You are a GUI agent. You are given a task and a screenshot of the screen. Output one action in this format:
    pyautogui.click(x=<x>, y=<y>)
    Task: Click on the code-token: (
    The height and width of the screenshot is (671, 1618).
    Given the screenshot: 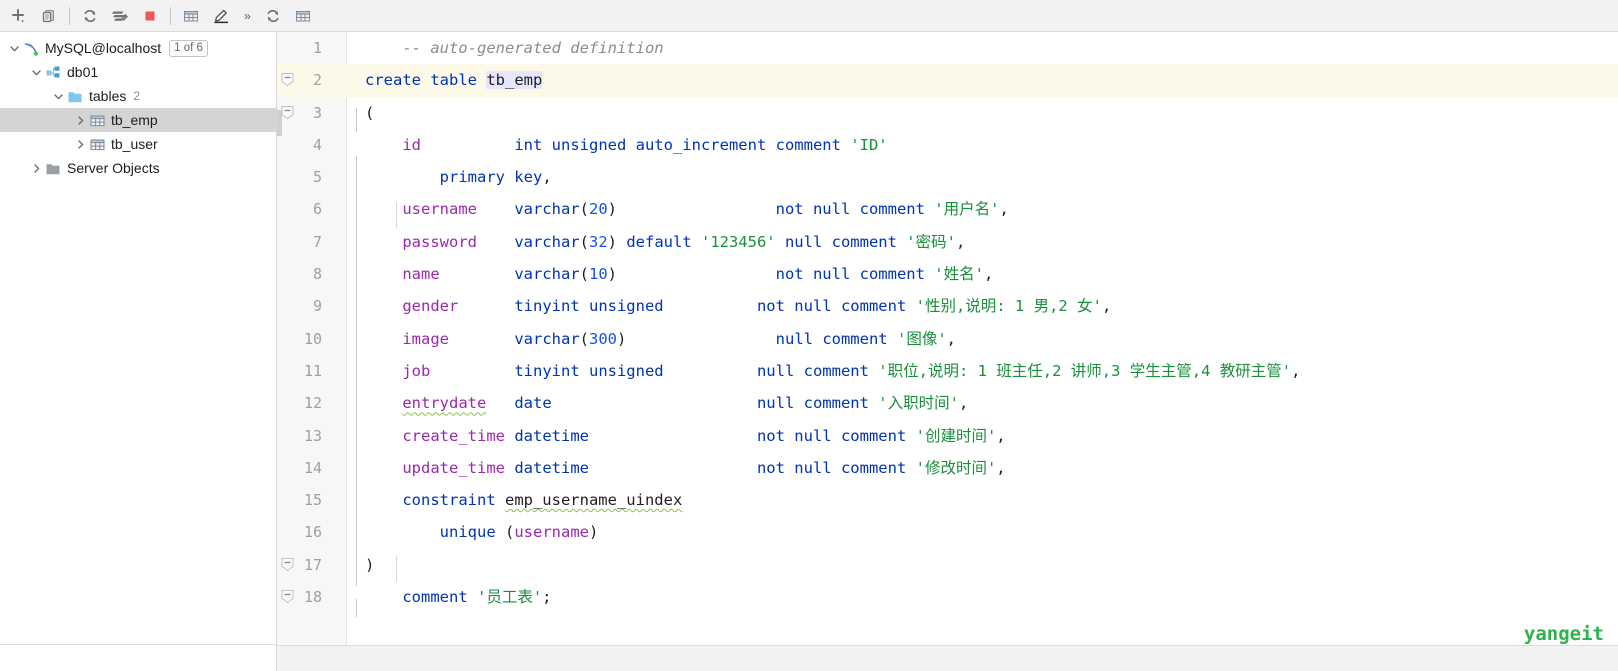 What is the action you would take?
    pyautogui.click(x=584, y=241)
    